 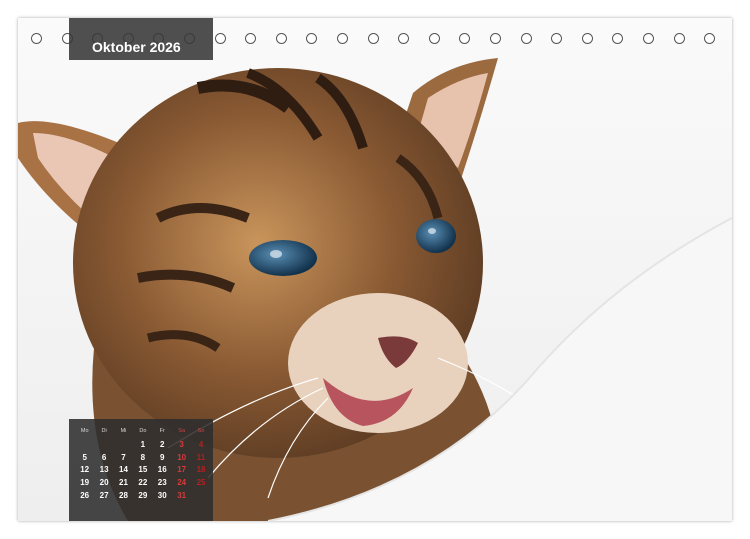 What do you see at coordinates (182, 431) in the screenshot?
I see `weekday-header: Sa` at bounding box center [182, 431].